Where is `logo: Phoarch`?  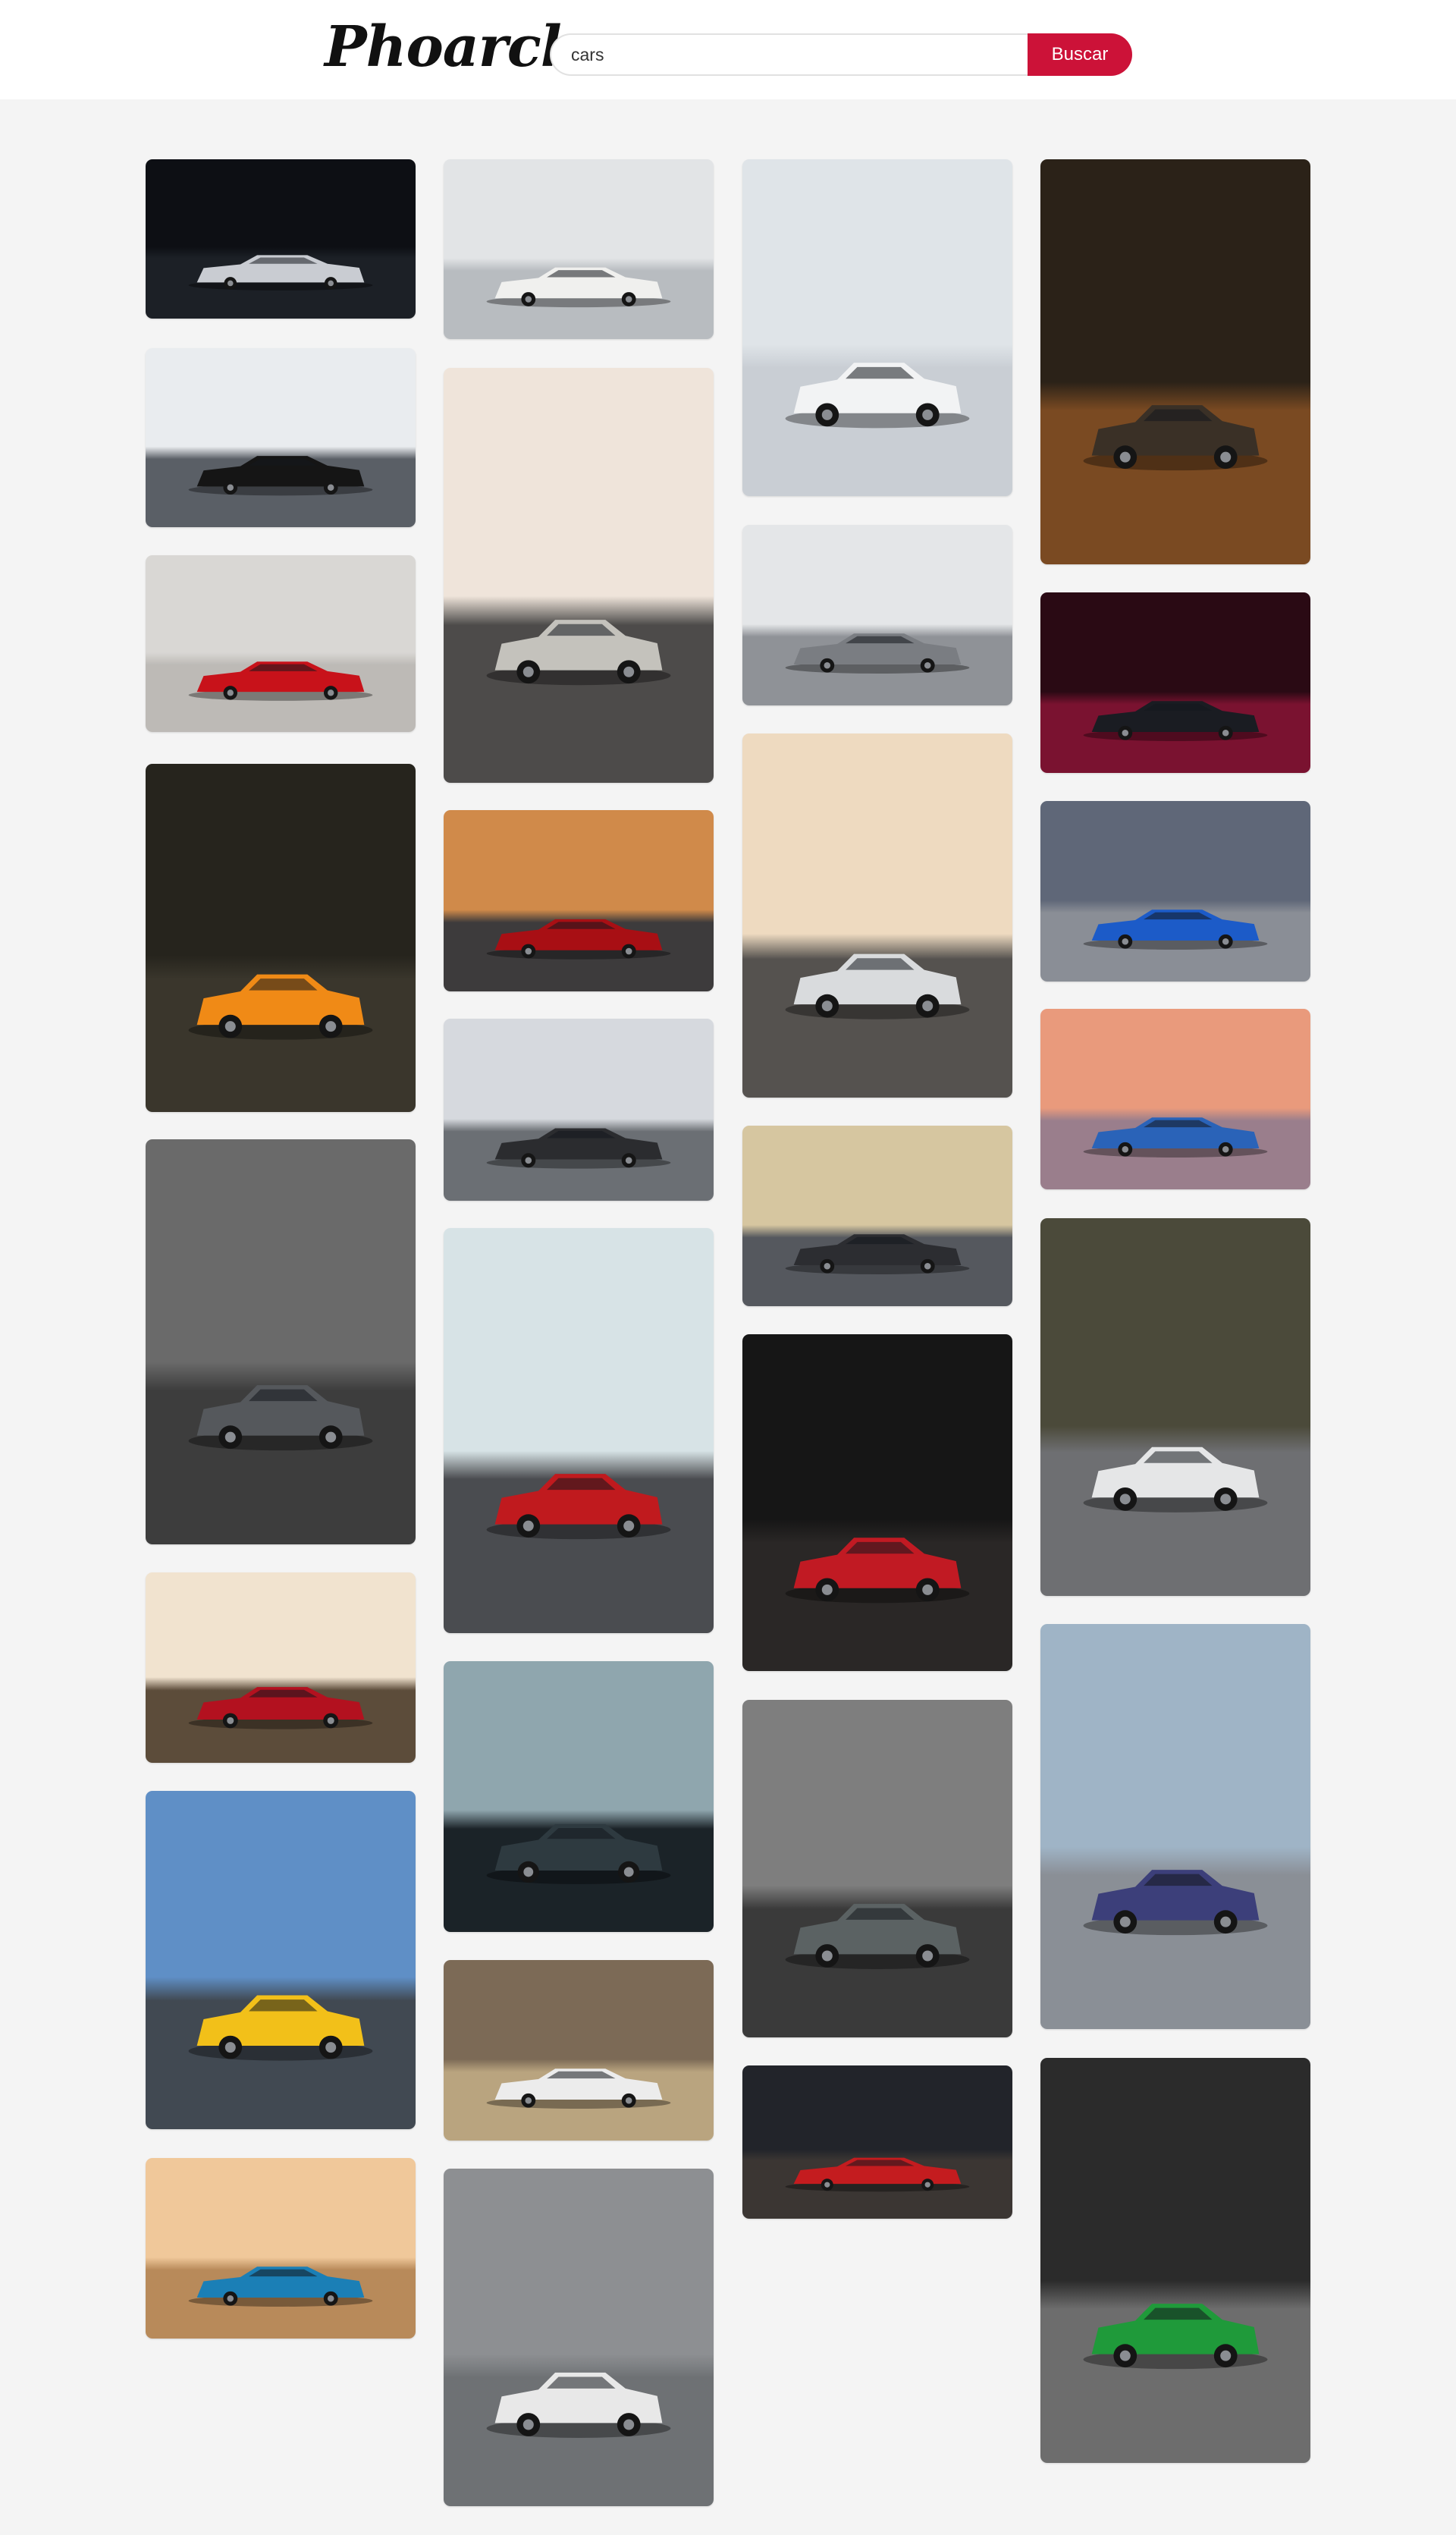 logo: Phoarch is located at coordinates (453, 47).